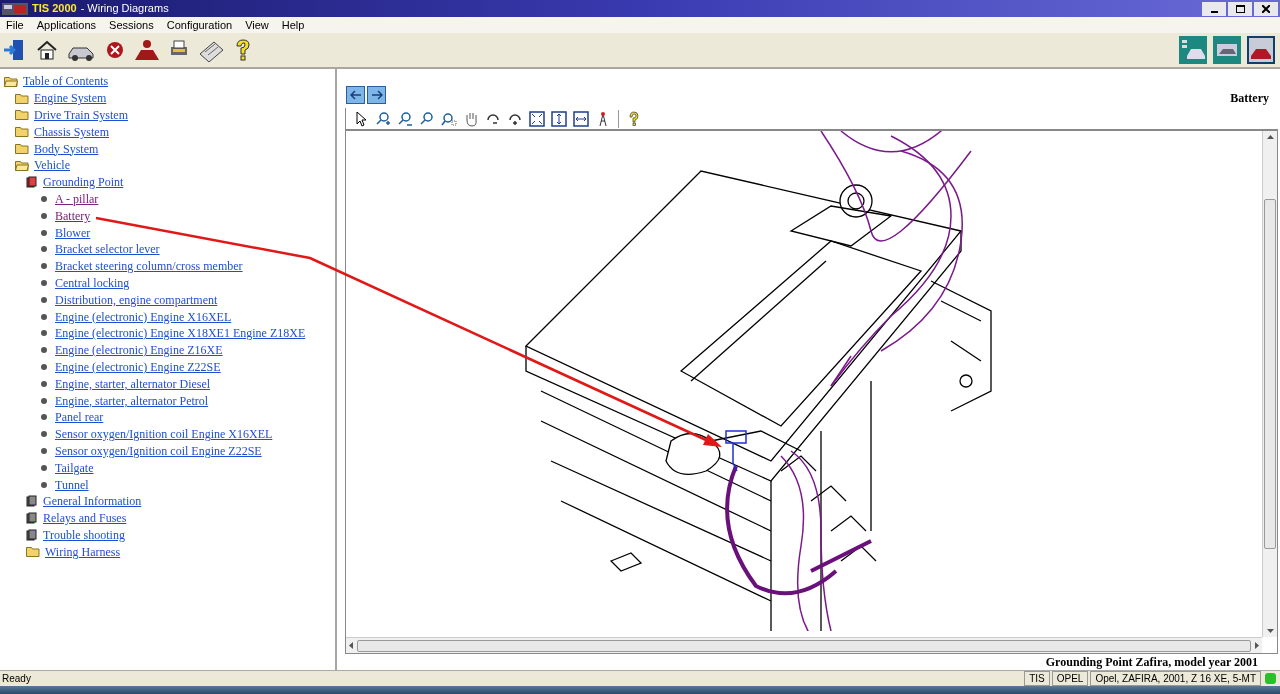 The width and height of the screenshot is (1280, 694). I want to click on menu-item: Configuration, so click(199, 25).